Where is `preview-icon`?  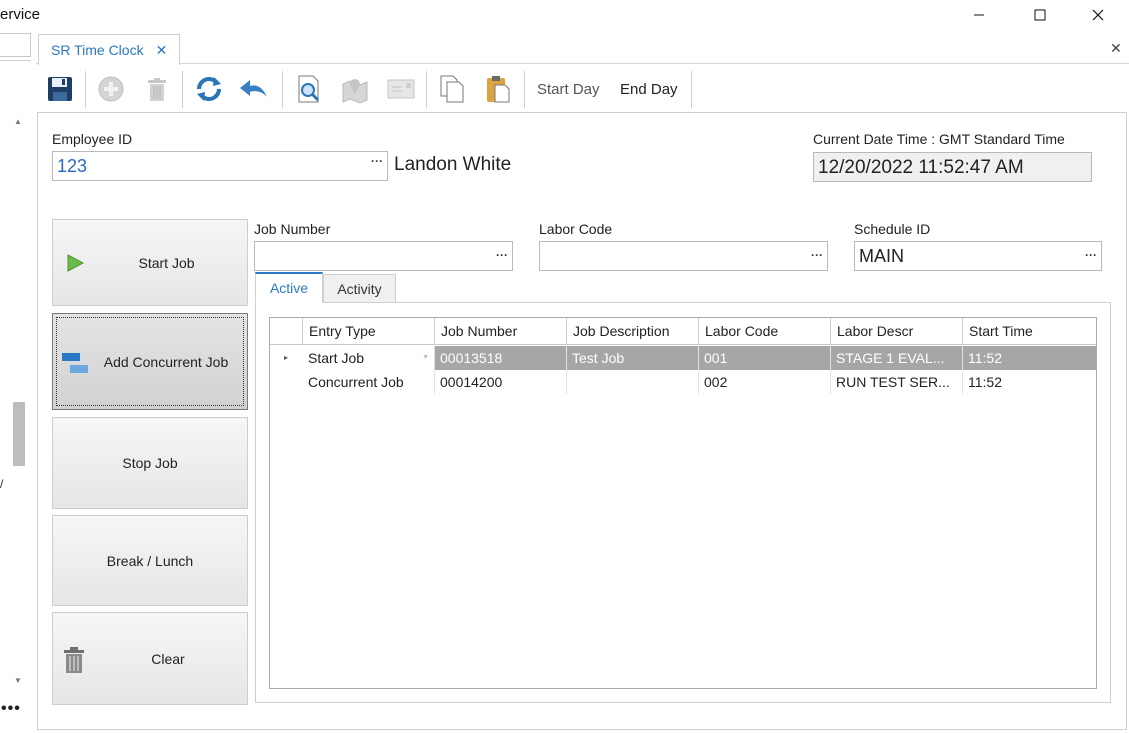
preview-icon is located at coordinates (309, 89).